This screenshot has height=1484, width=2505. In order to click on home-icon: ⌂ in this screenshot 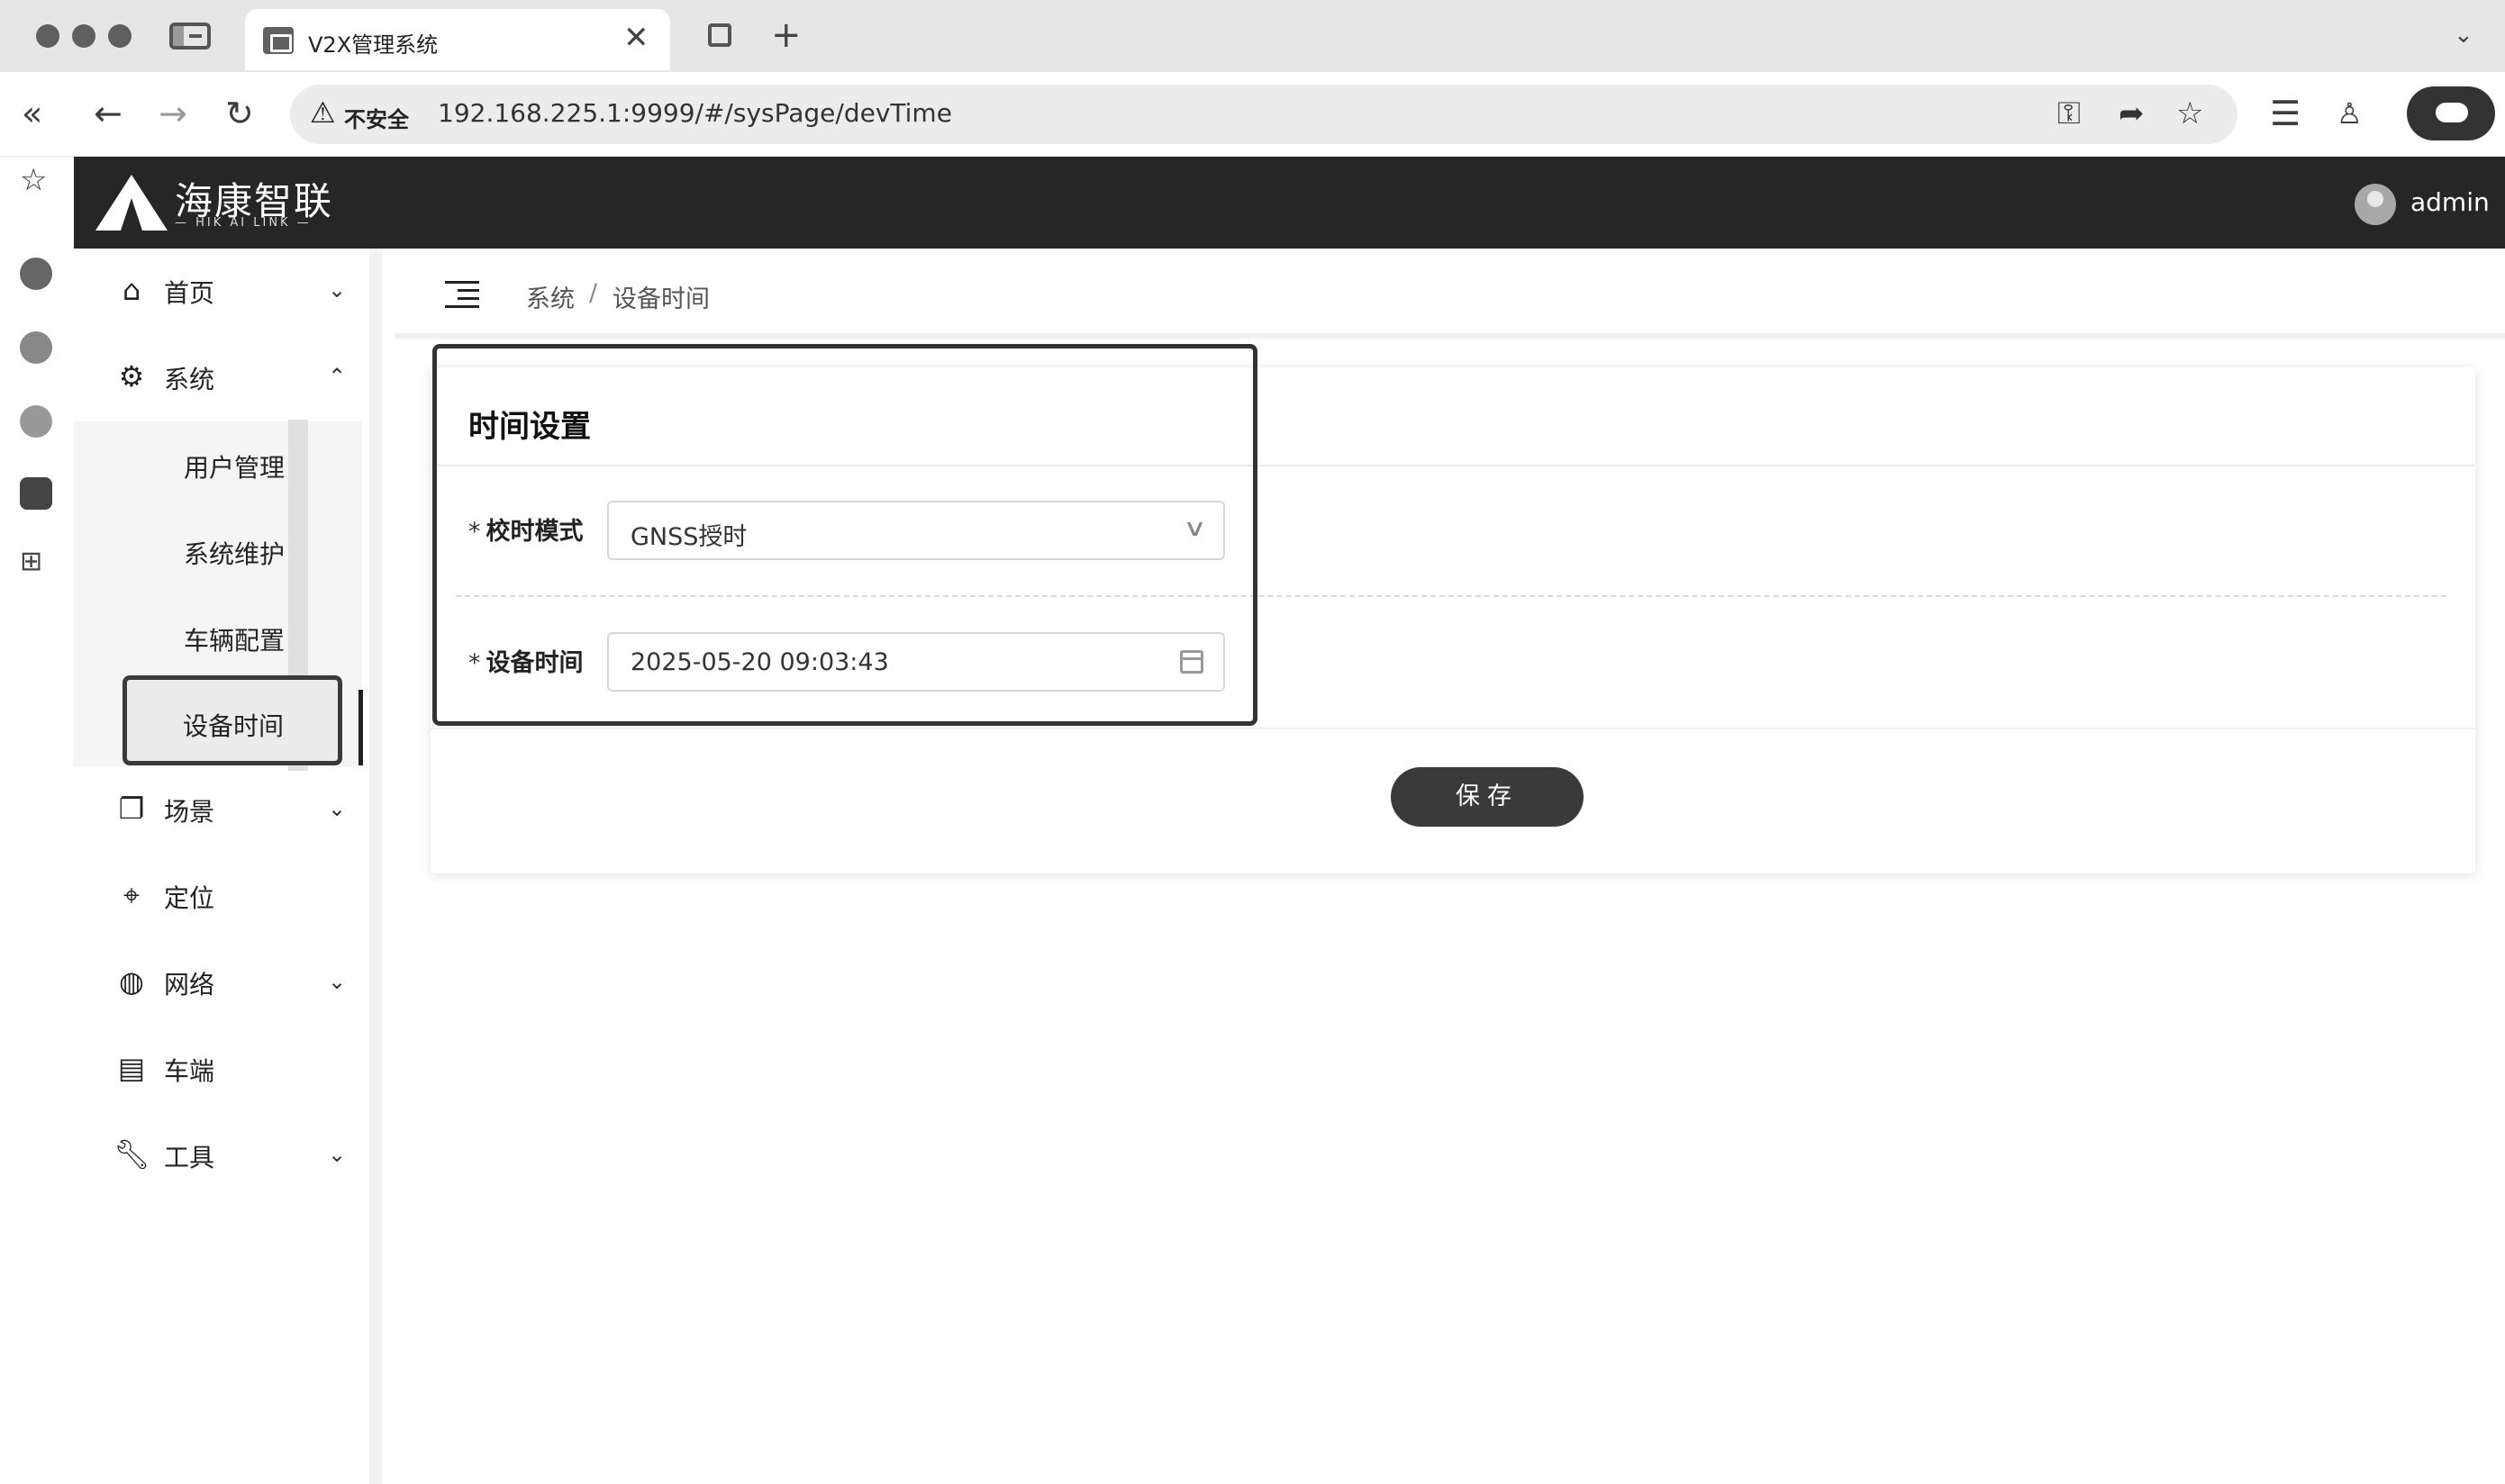, I will do `click(131, 290)`.